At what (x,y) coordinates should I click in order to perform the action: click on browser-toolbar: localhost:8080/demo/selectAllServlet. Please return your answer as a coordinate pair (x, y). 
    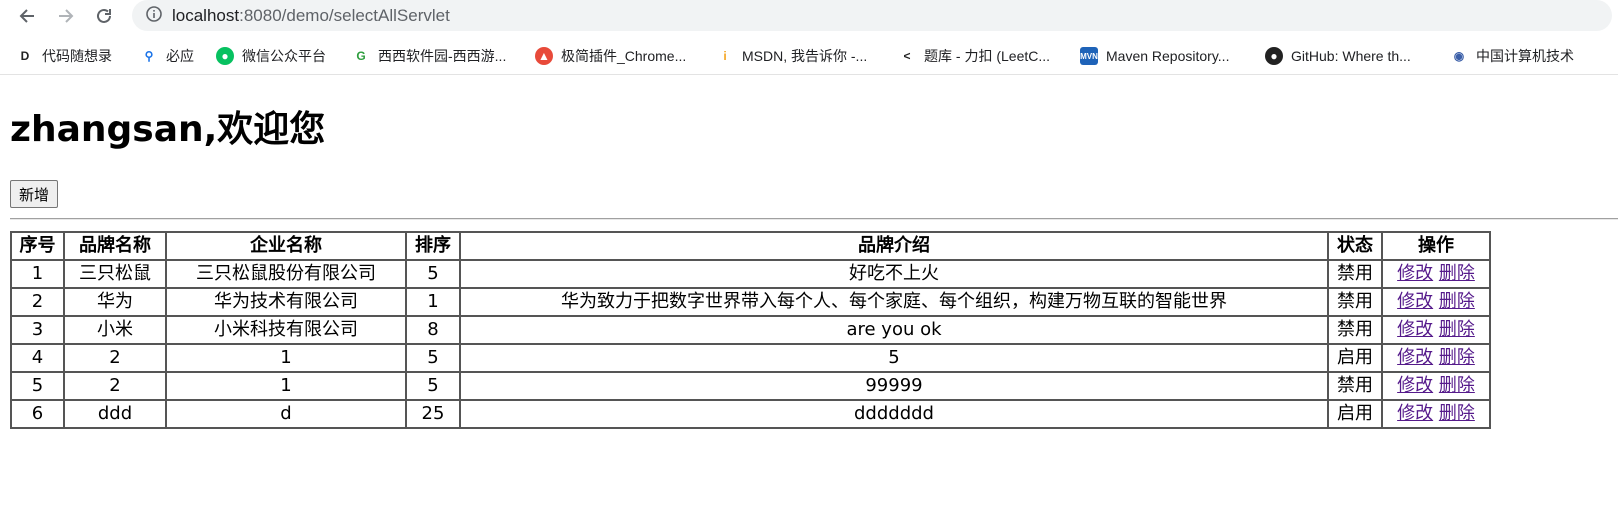
    Looking at the image, I should click on (809, 16).